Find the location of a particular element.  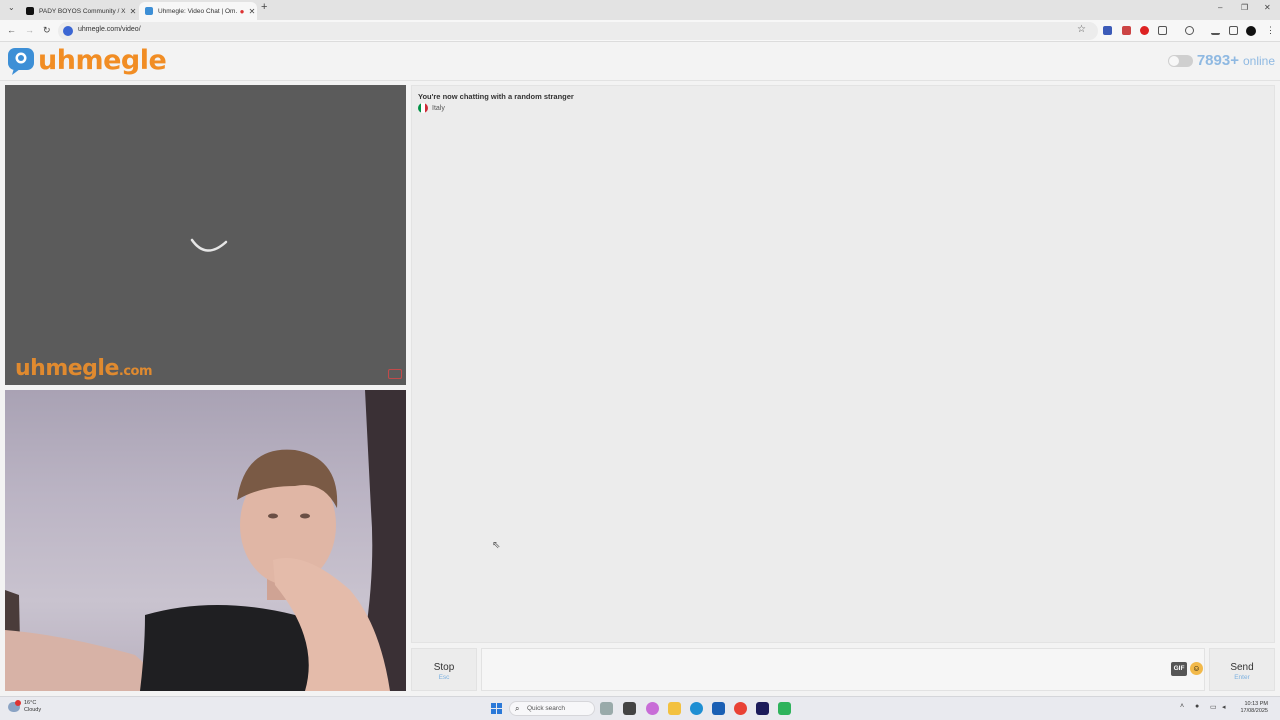

stranger-country: Italy is located at coordinates (431, 108).